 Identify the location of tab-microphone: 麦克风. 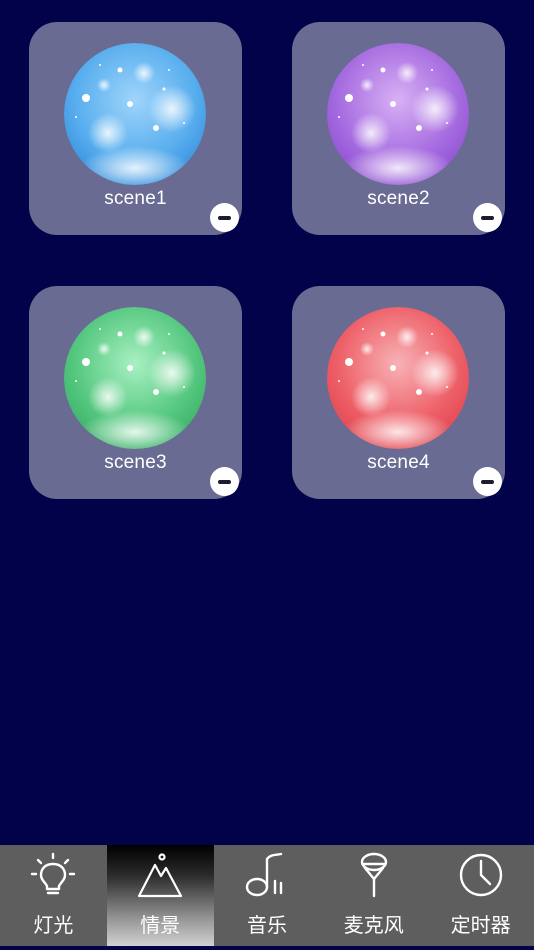
(373, 895).